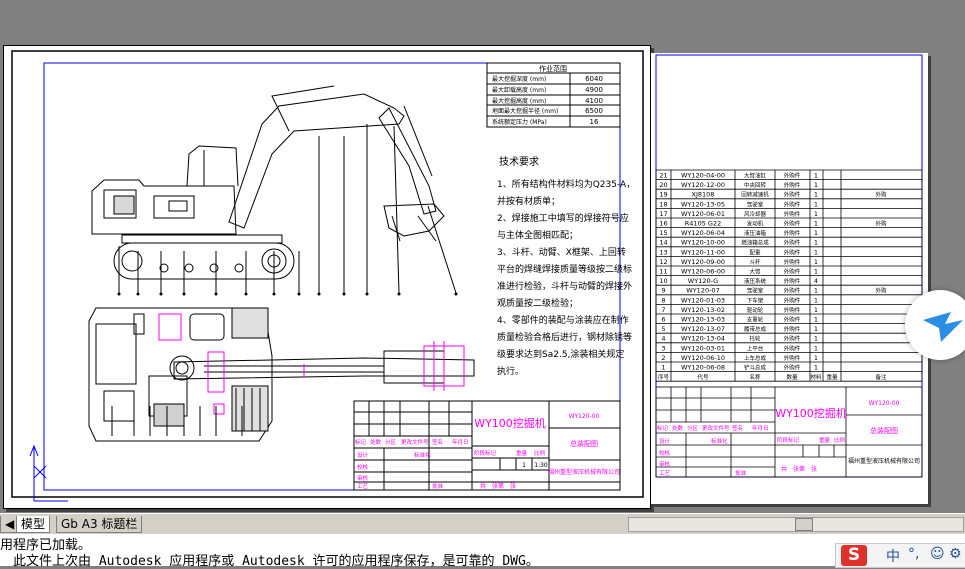 This screenshot has height=569, width=965. What do you see at coordinates (663, 281) in the screenshot?
I see `bom-no: 10` at bounding box center [663, 281].